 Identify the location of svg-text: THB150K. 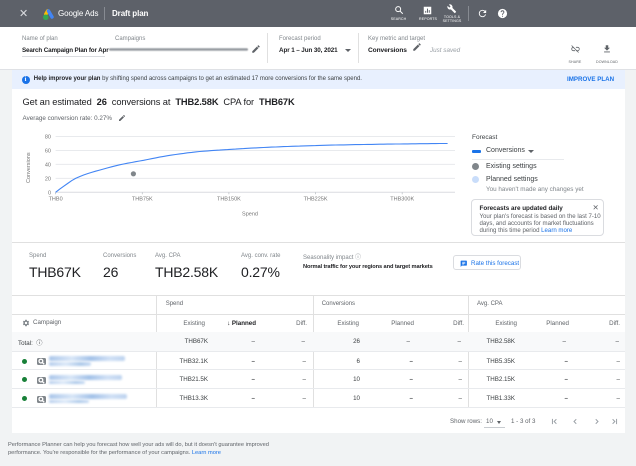
(229, 200).